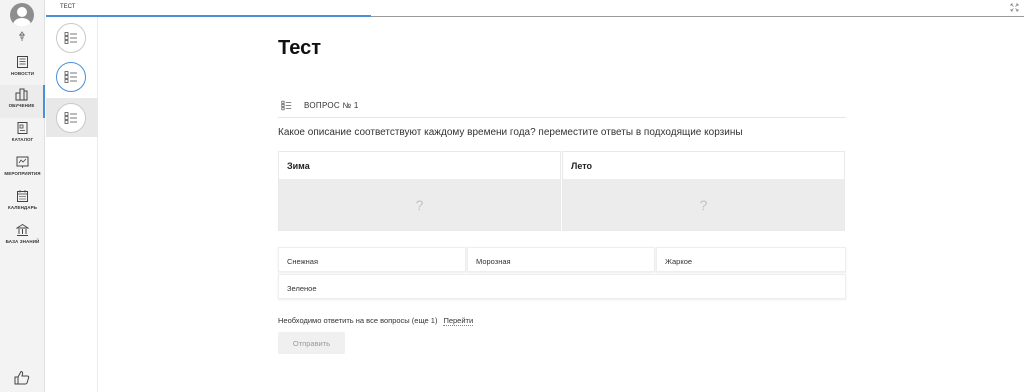 The height and width of the screenshot is (392, 1024). I want to click on progress-bar-track, so click(697, 16).